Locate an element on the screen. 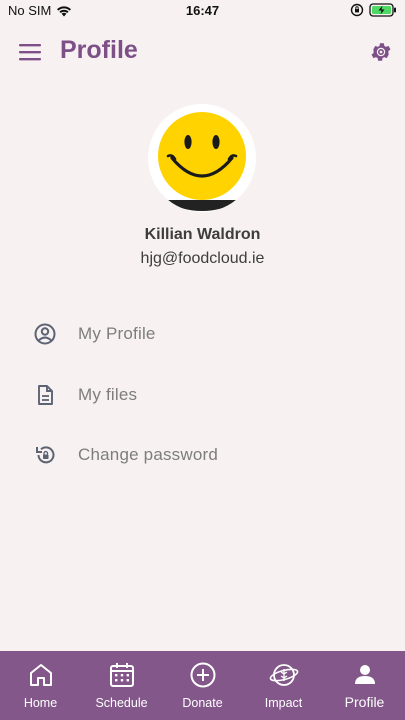  home-icon is located at coordinates (40, 675).